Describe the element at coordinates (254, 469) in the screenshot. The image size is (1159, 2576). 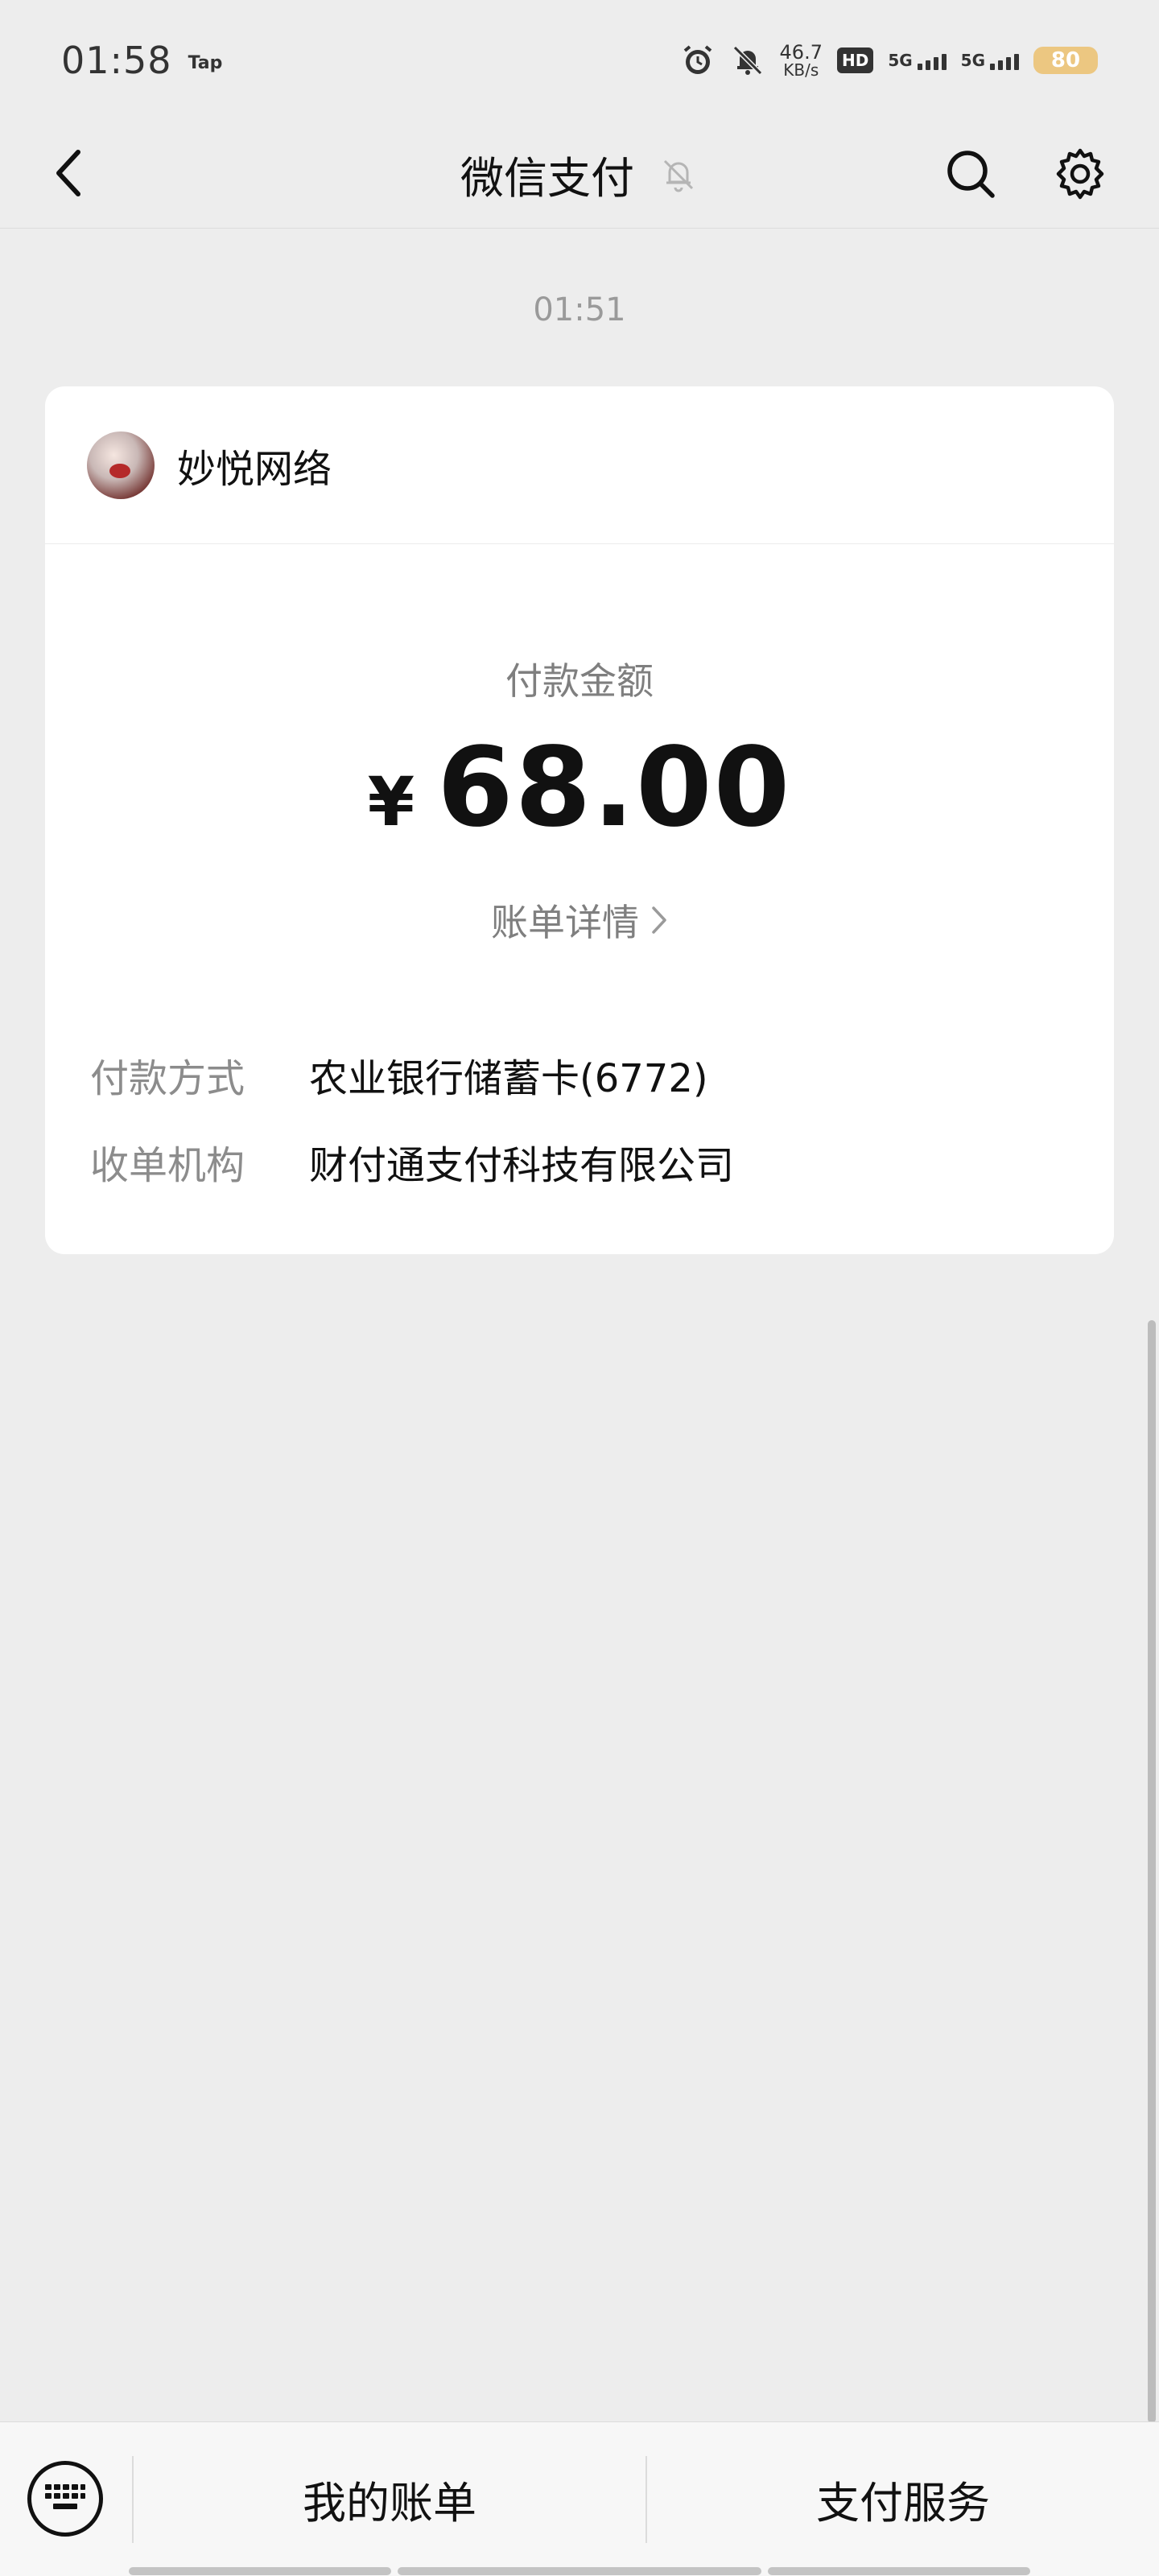
I see `merchant-name: 妙悦网络` at that location.